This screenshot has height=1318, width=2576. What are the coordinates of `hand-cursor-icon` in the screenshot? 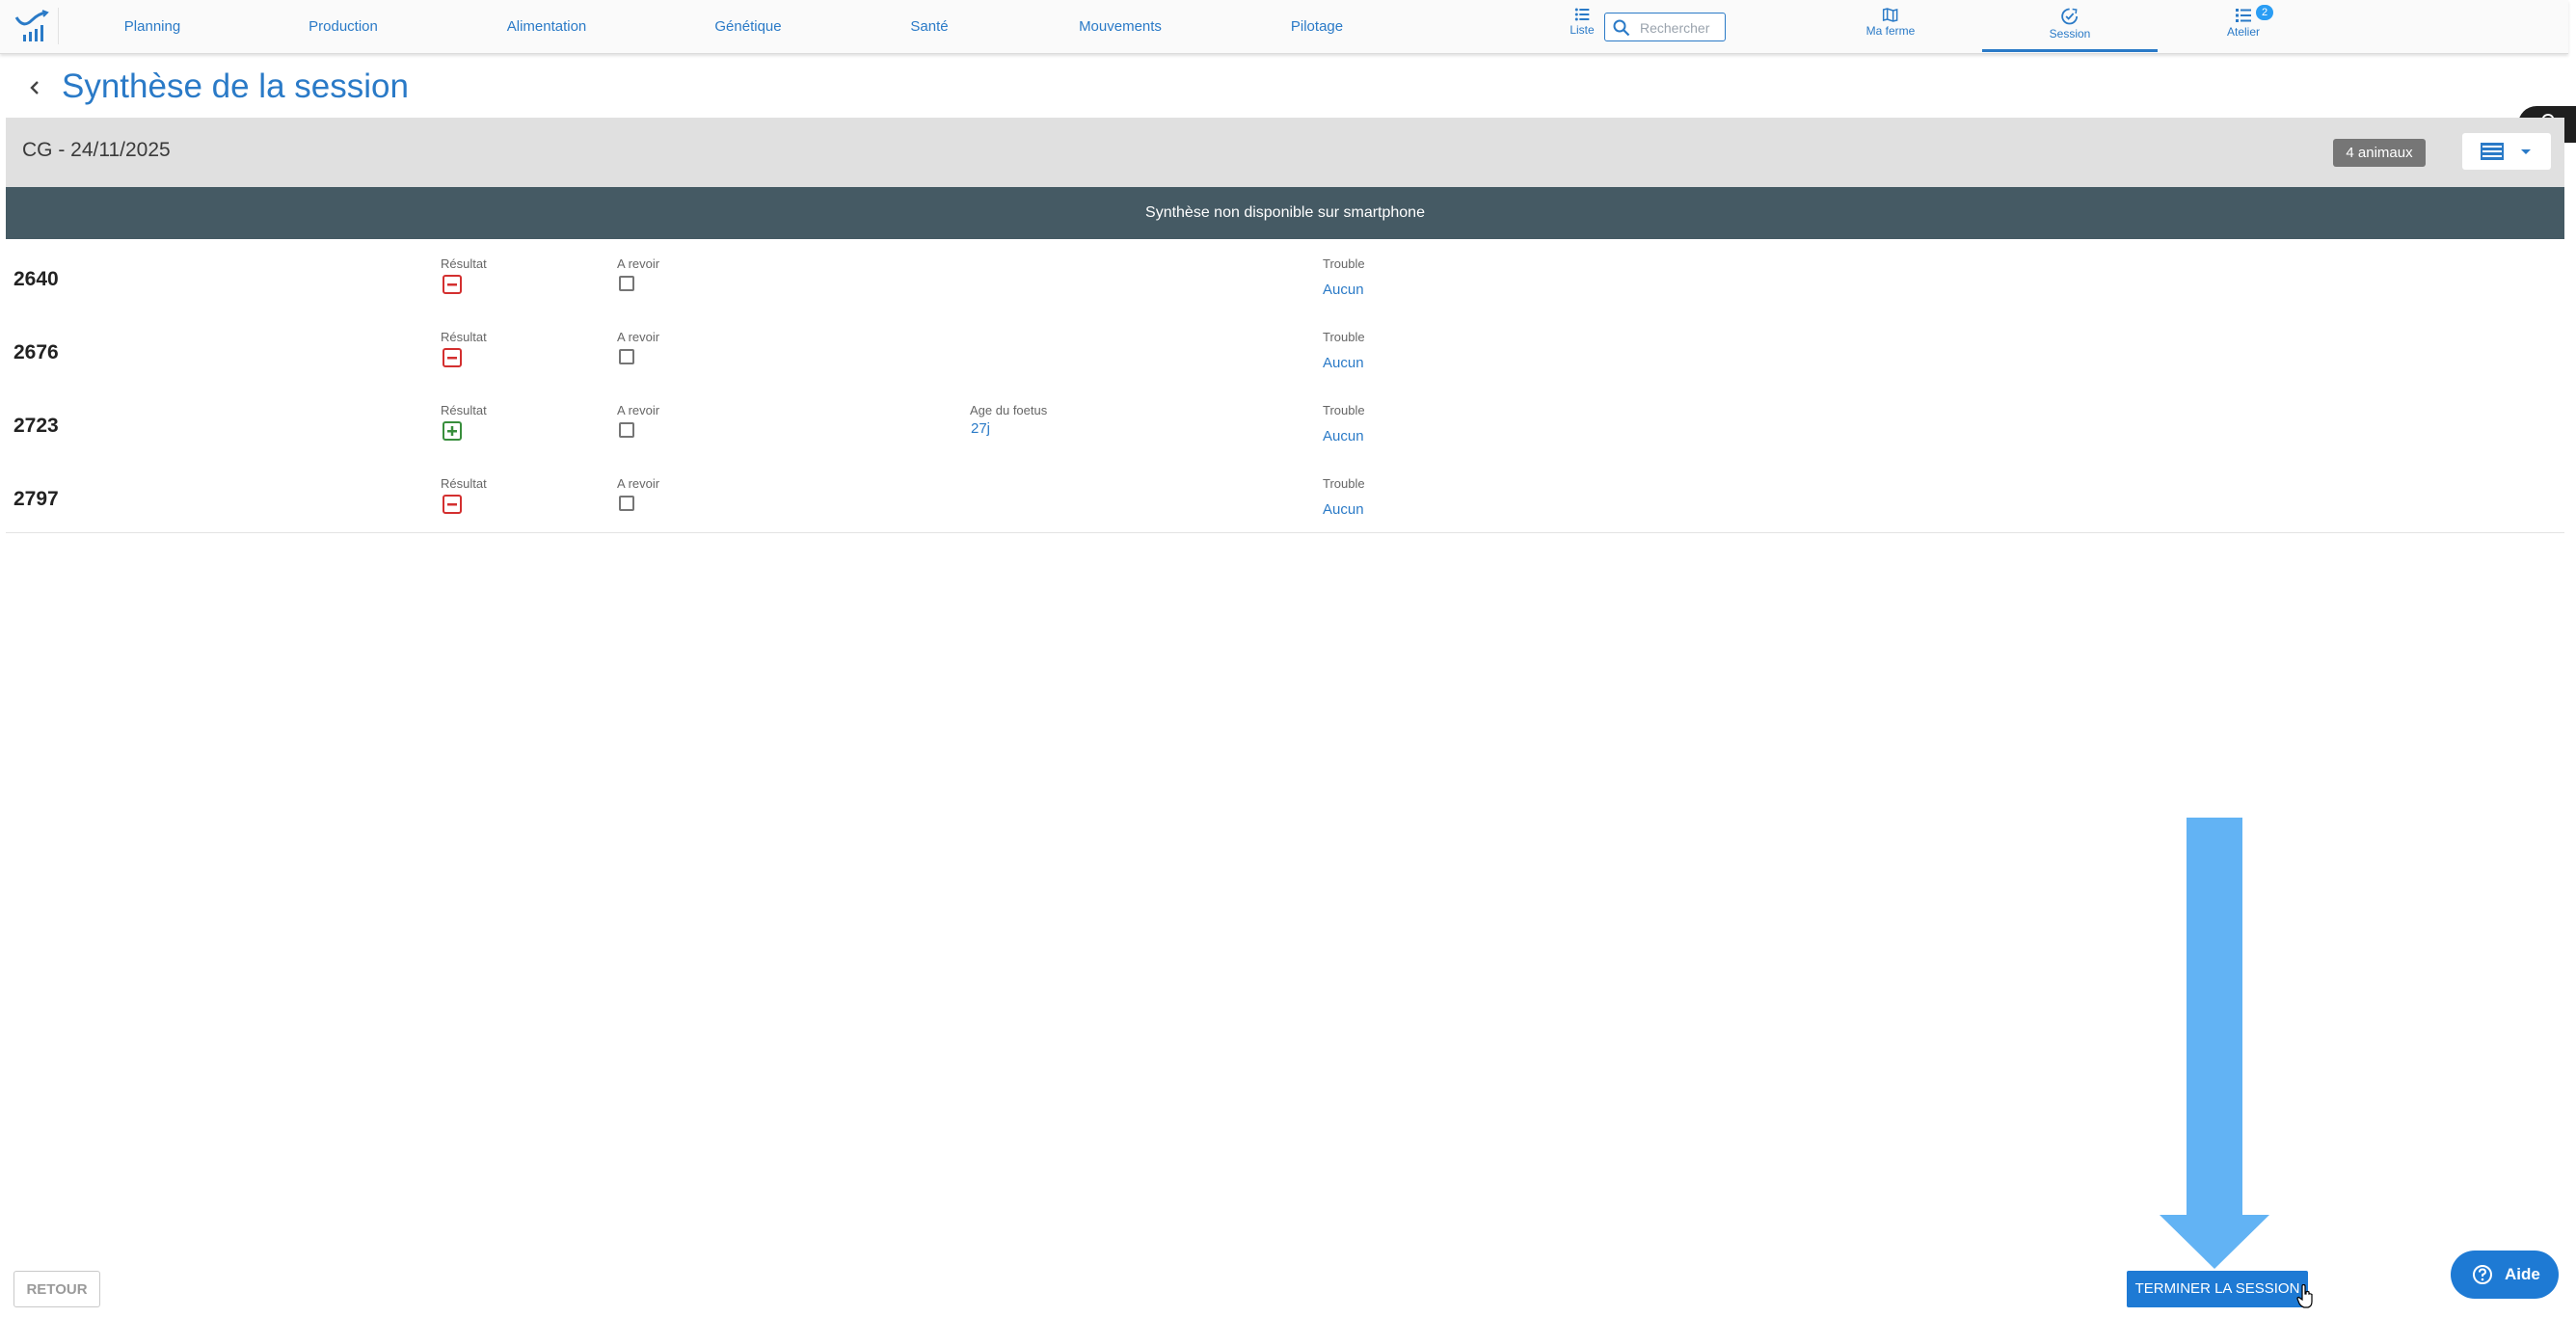 It's located at (2304, 1296).